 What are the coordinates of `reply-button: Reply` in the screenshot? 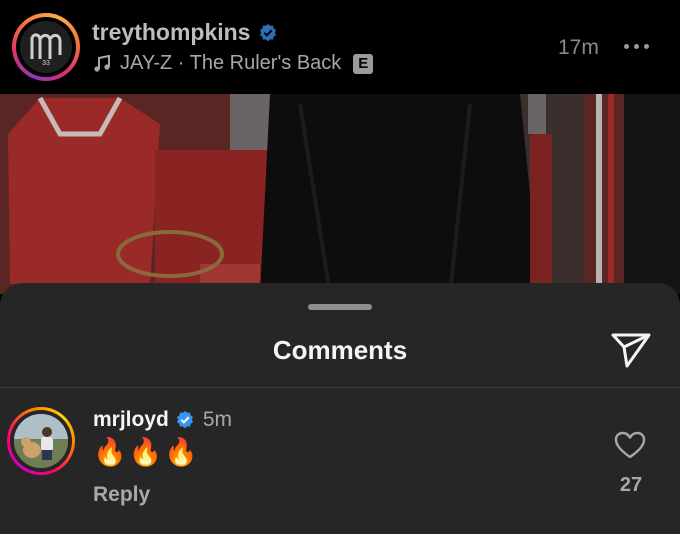 It's located at (121, 495).